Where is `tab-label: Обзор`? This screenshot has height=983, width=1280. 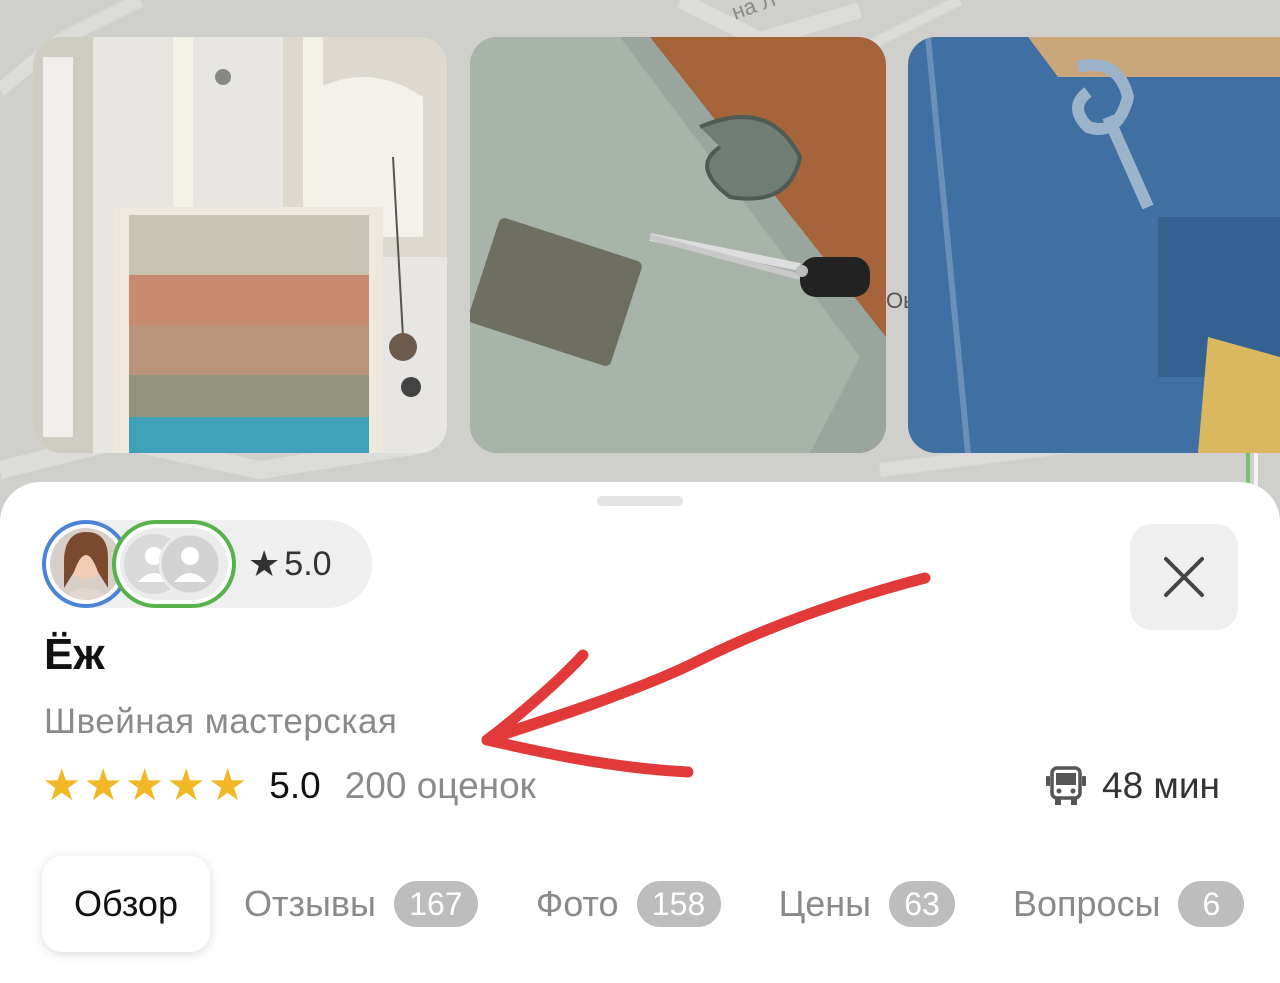
tab-label: Обзор is located at coordinates (126, 903).